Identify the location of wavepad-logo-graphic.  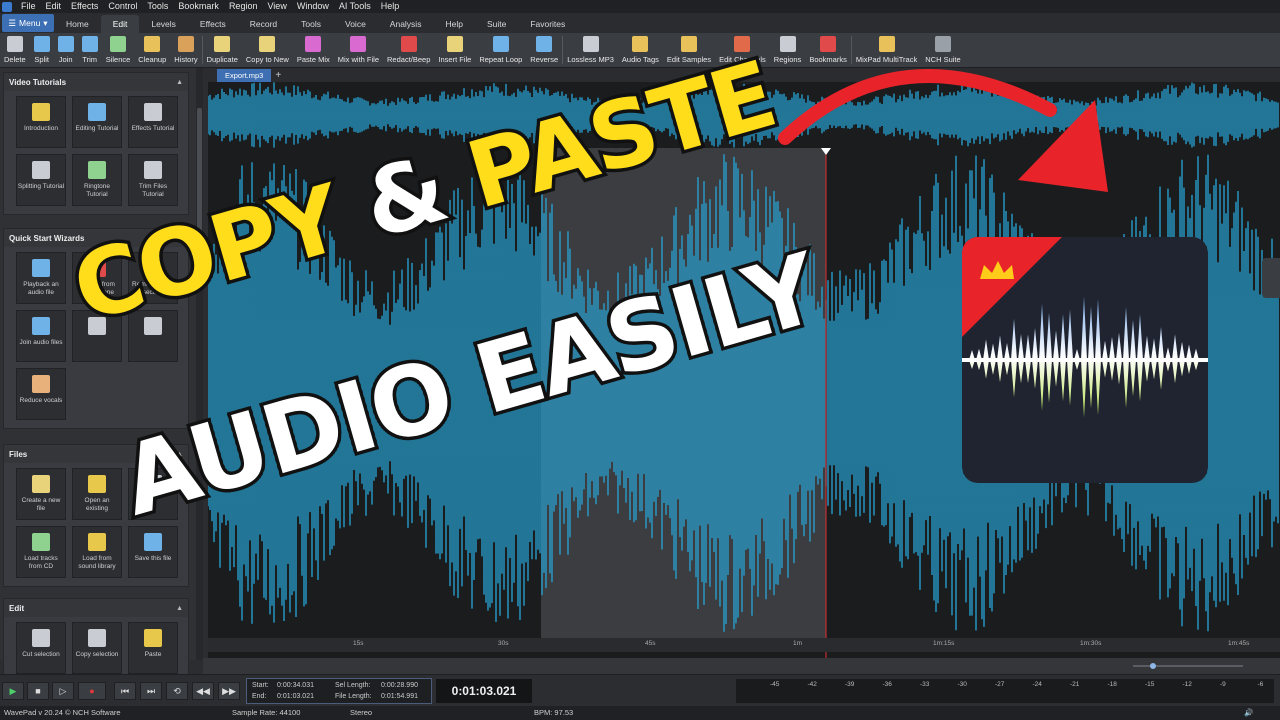
(1085, 360).